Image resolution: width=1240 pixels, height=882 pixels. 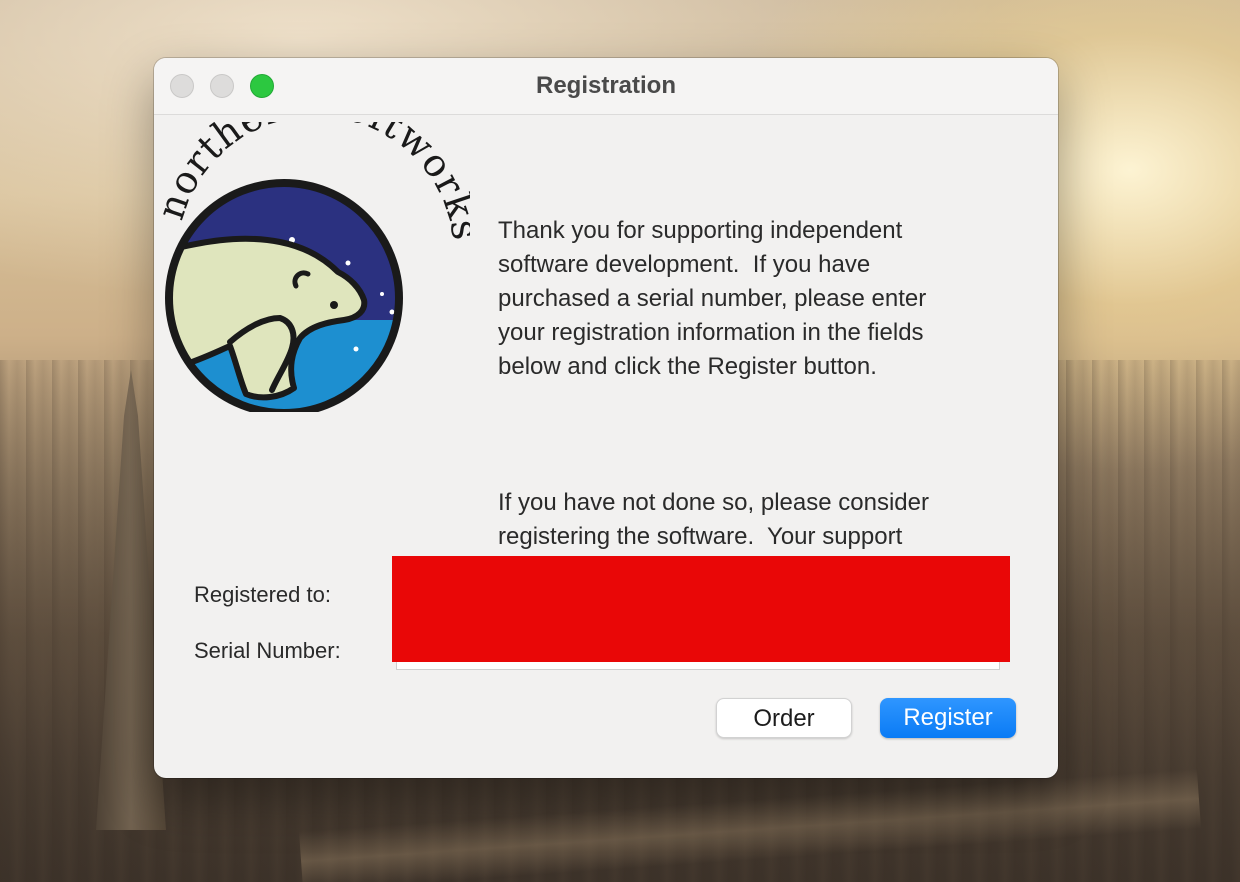 I want to click on redaction-overlay, so click(x=701, y=609).